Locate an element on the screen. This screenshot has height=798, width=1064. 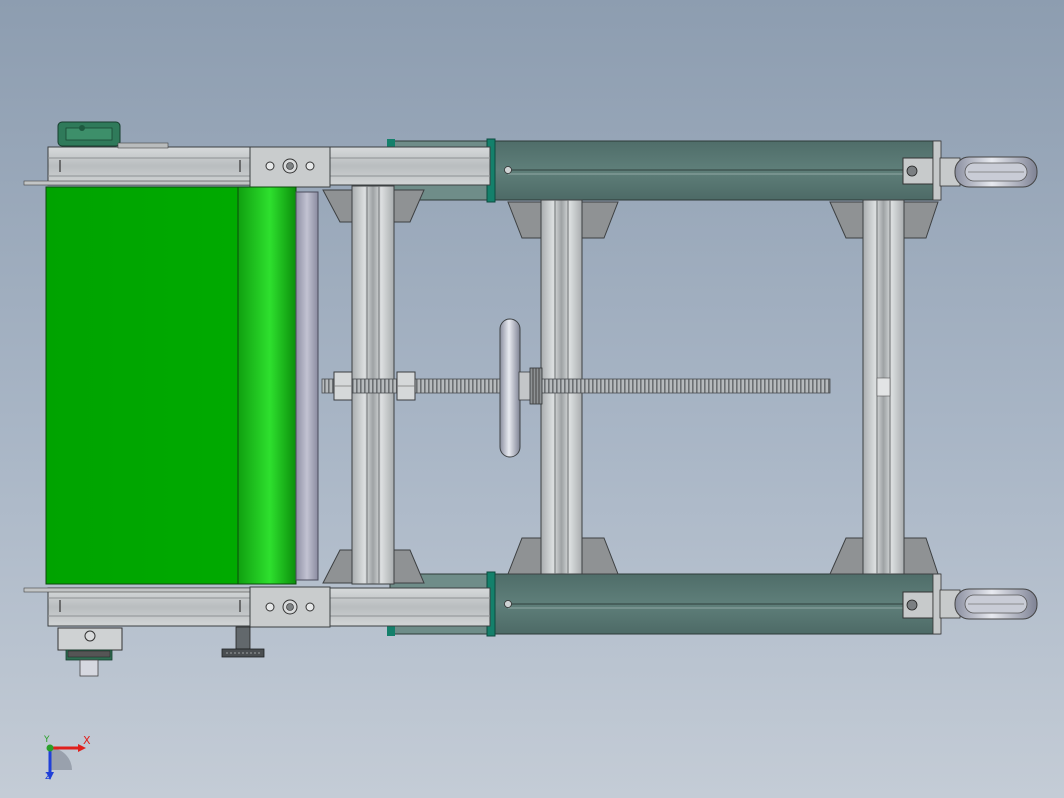
bottom-gear-unit is located at coordinates (90, 652).